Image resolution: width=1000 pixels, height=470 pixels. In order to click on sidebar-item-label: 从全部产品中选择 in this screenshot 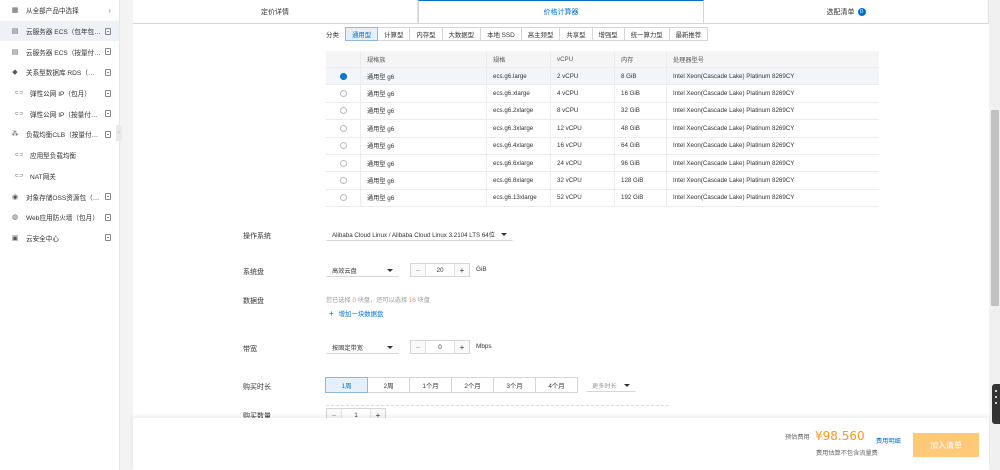, I will do `click(52, 12)`.